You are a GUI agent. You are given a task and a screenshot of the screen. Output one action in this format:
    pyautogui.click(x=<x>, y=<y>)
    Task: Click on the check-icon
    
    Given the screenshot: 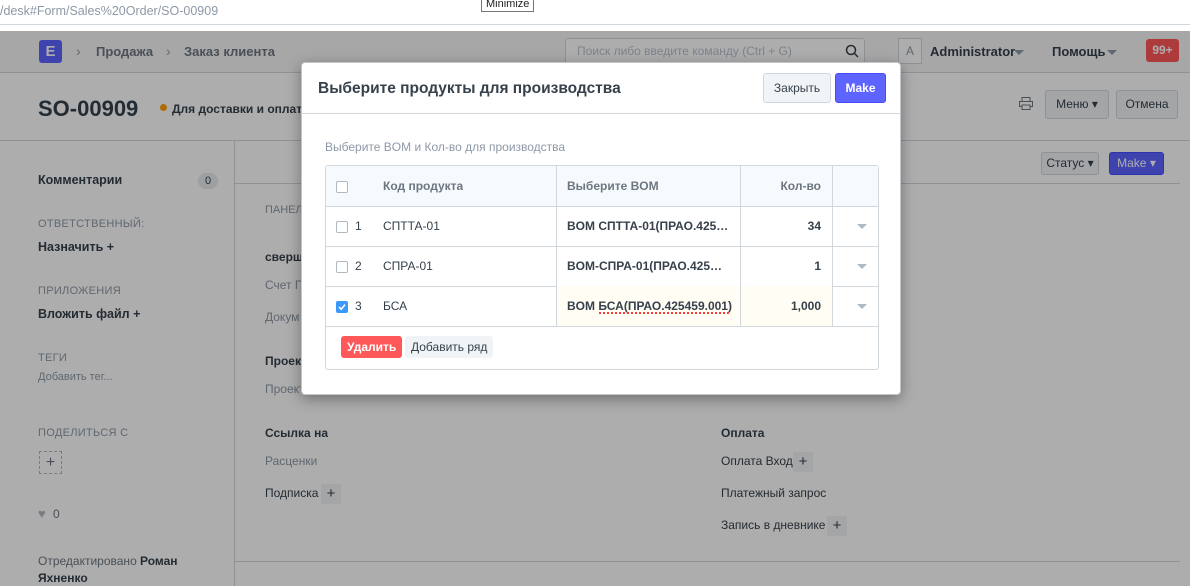 What is the action you would take?
    pyautogui.click(x=342, y=307)
    